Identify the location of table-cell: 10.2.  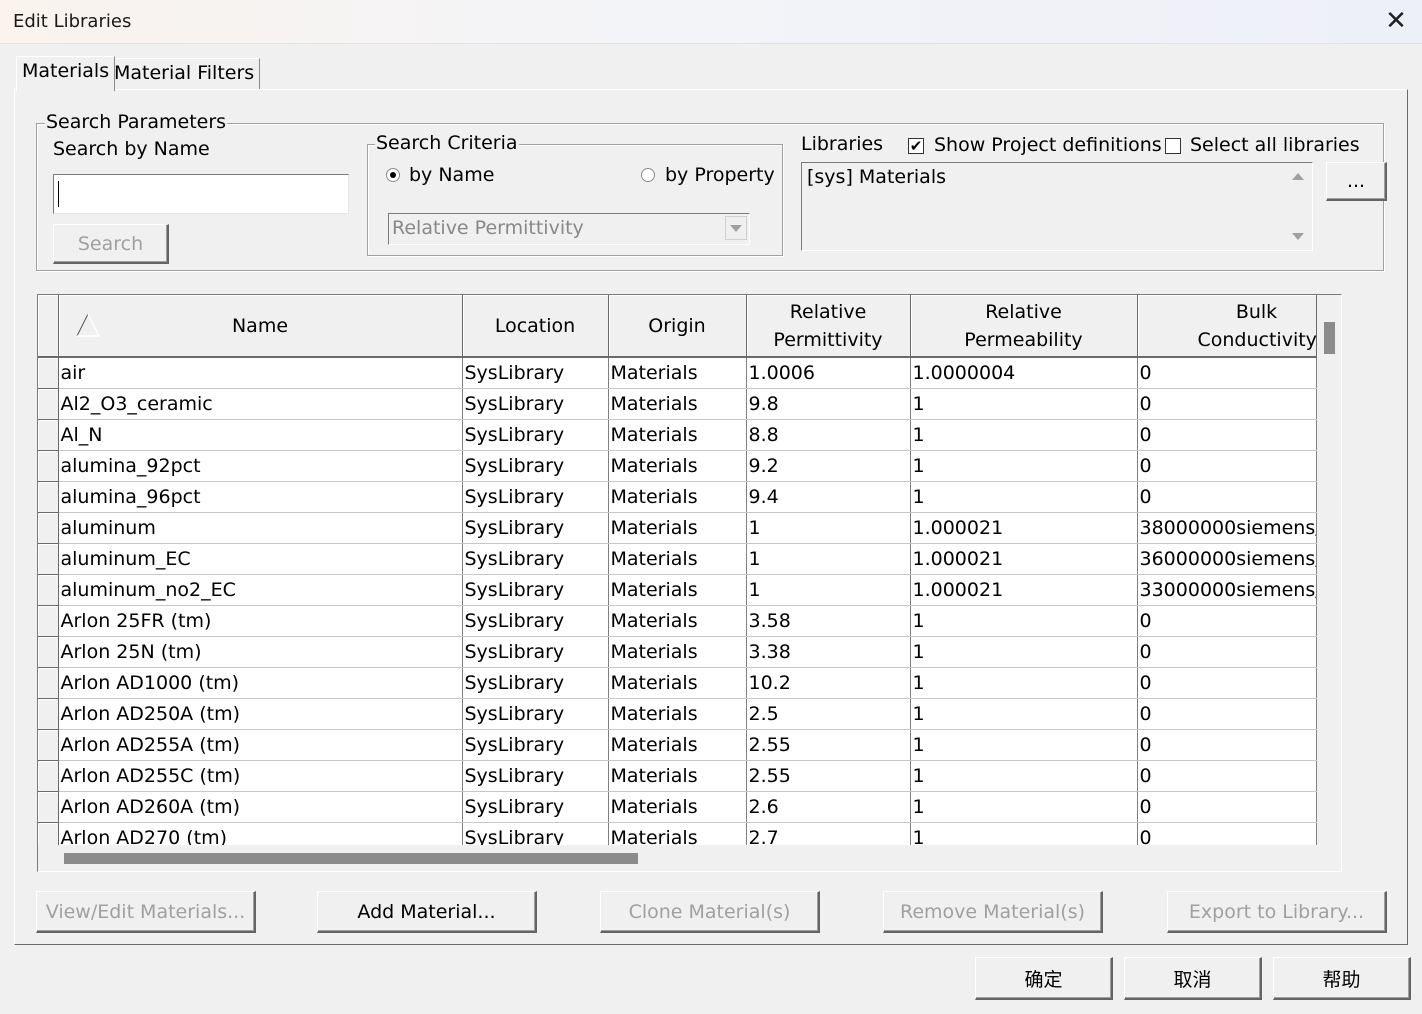
(828, 683).